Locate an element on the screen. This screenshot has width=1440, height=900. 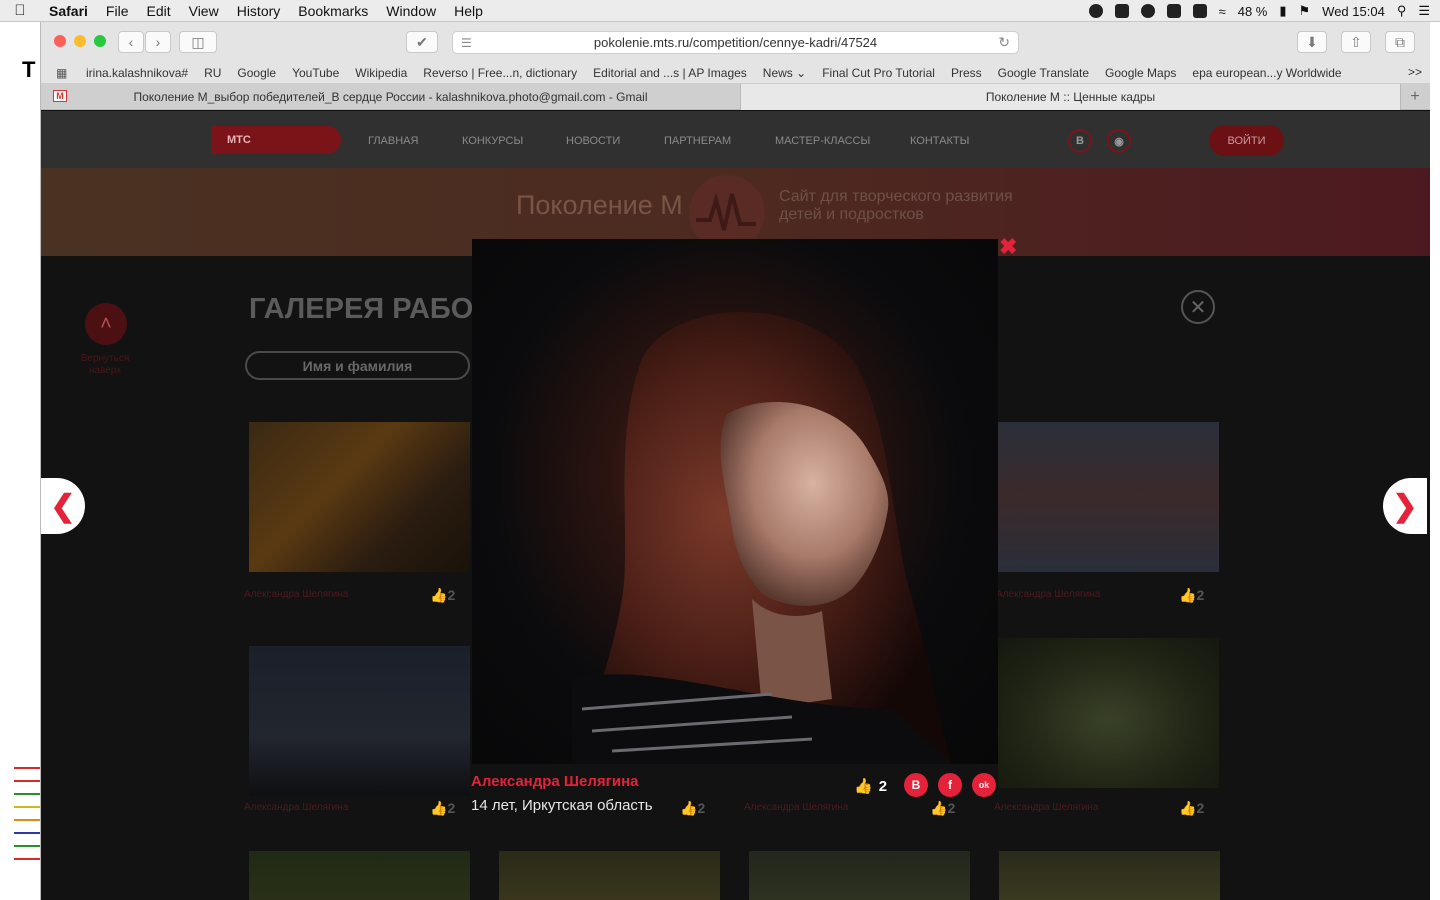
forward-button: › is located at coordinates (158, 42).